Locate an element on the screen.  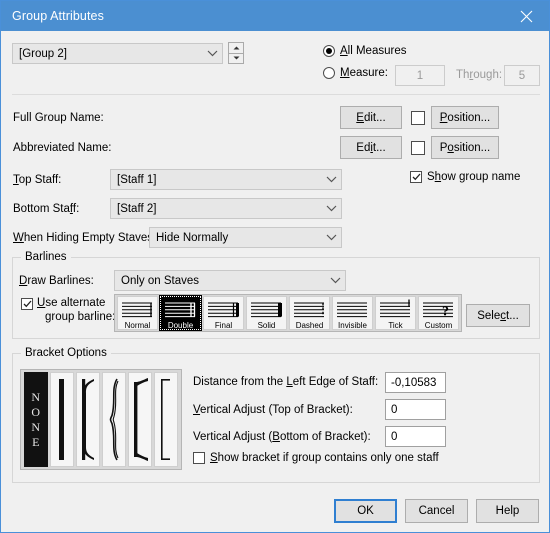
radio-measure-range: Measure: is located at coordinates (355, 73).